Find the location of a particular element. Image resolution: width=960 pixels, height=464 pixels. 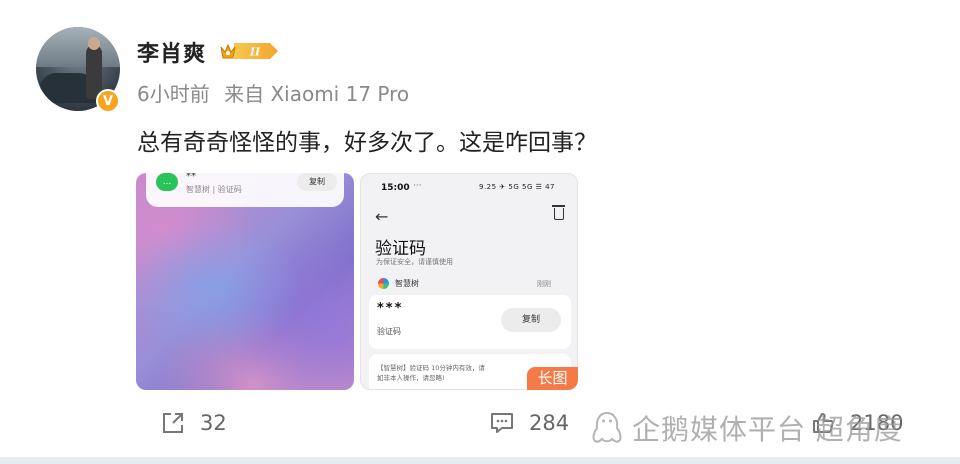

long-image-badge: 长图 is located at coordinates (552, 378).